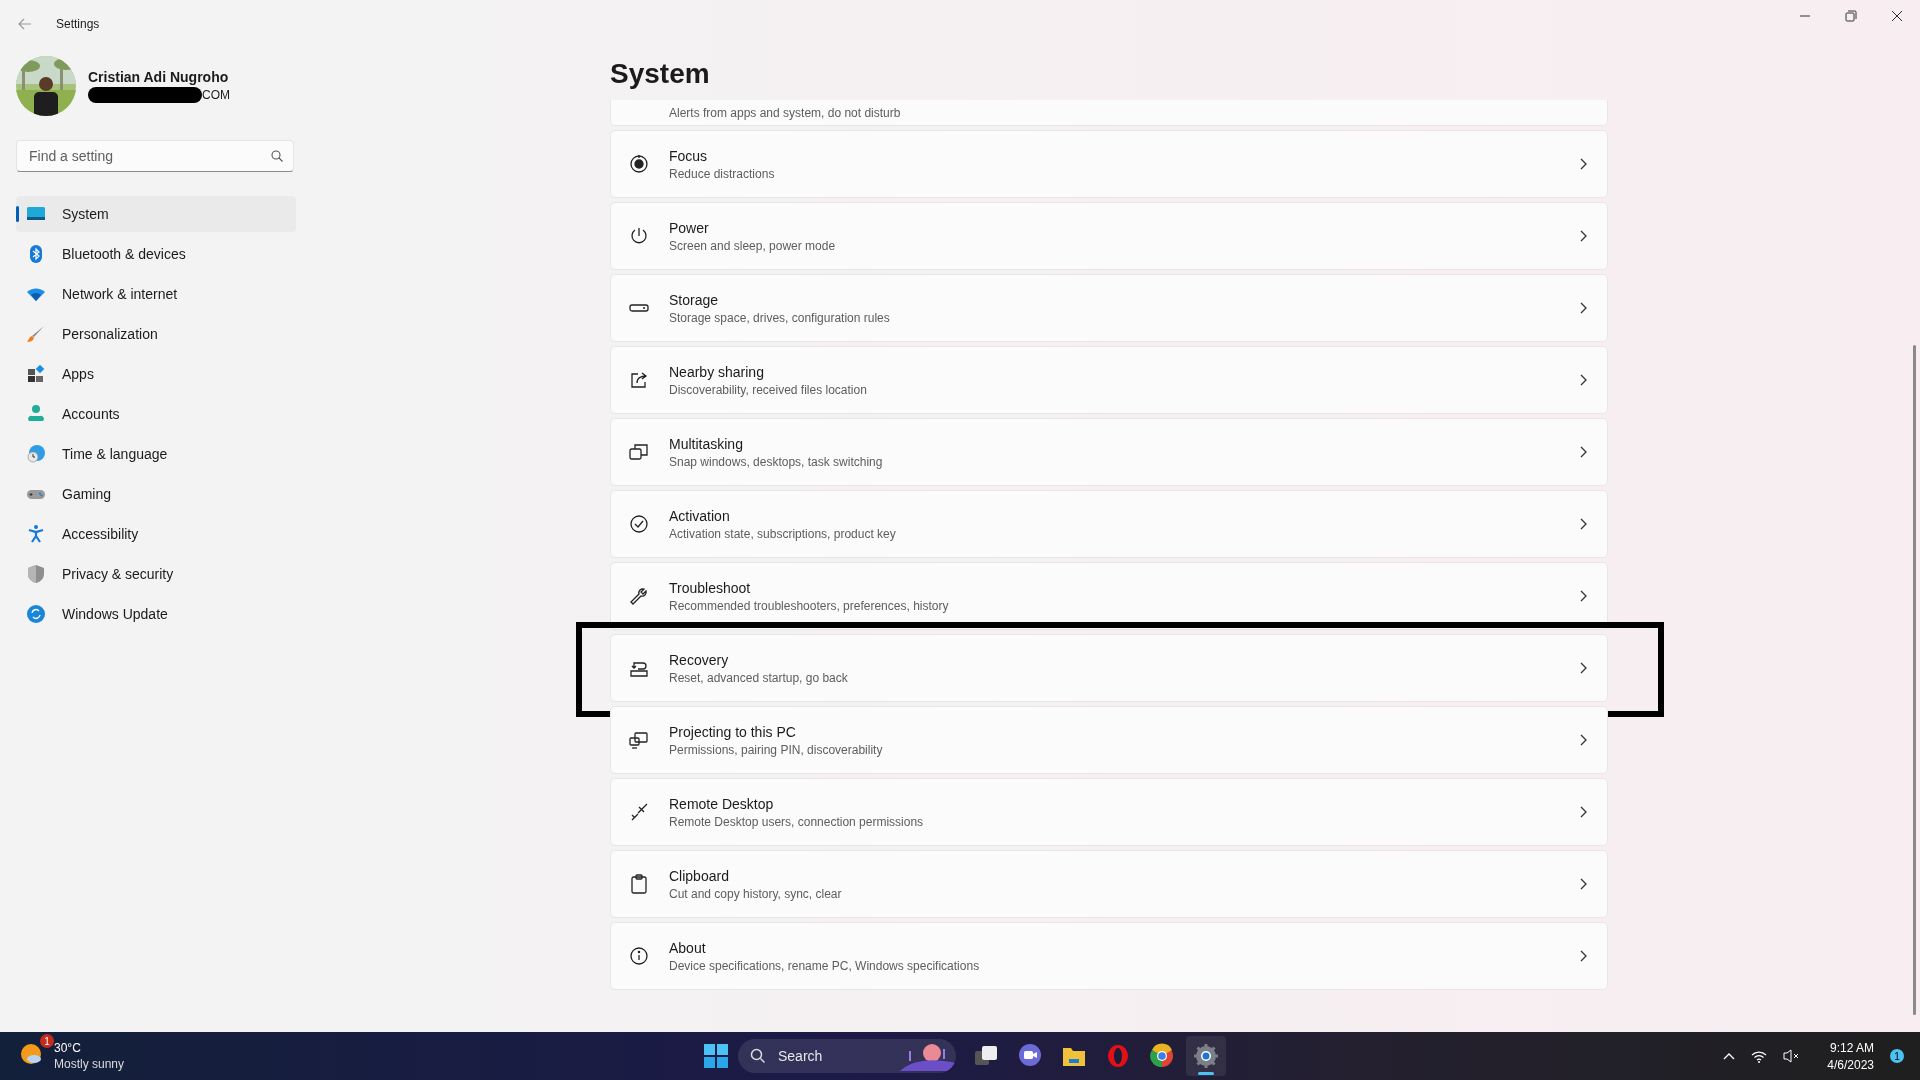  I want to click on card-title: Remote Desktop, so click(722, 803).